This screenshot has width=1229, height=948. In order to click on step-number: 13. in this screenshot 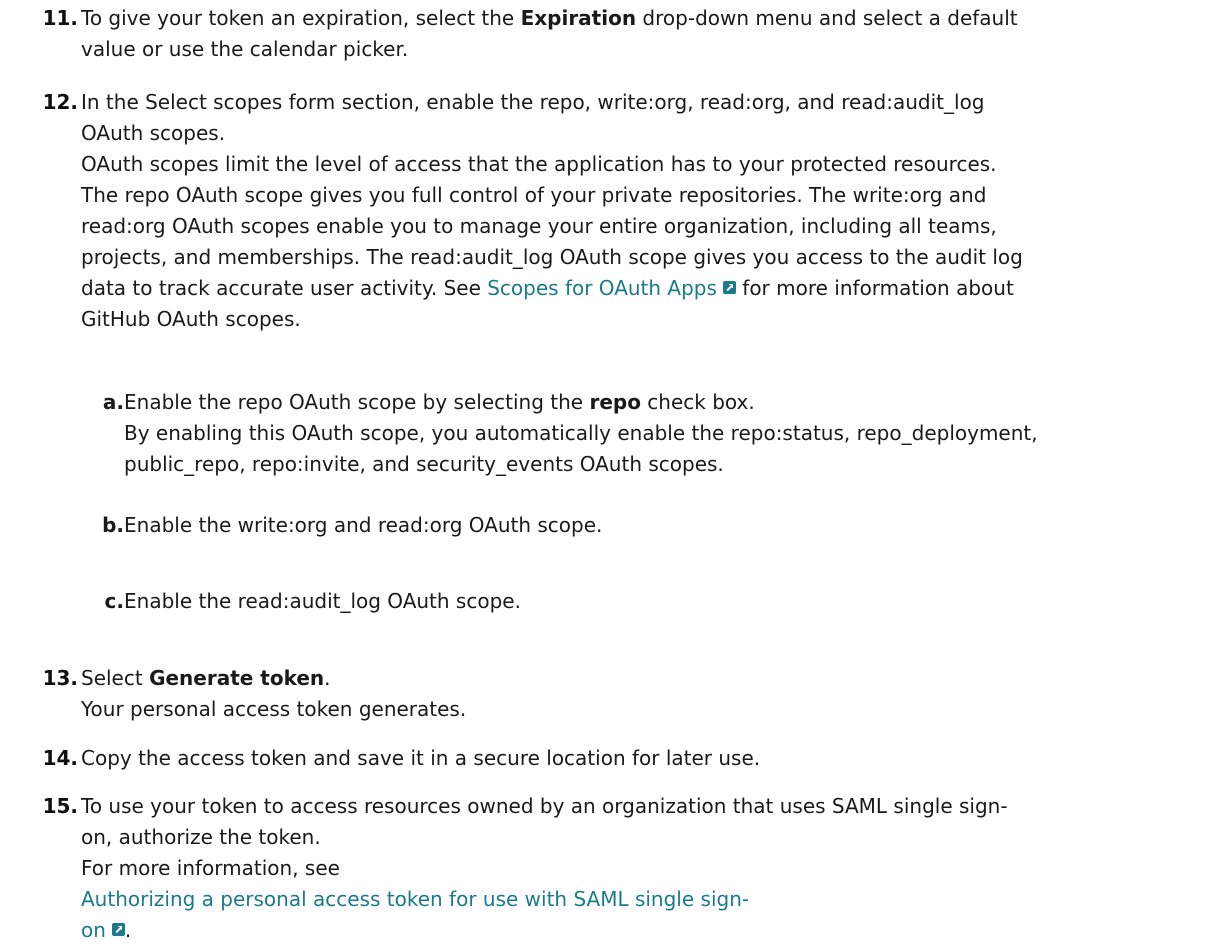, I will do `click(60, 678)`.